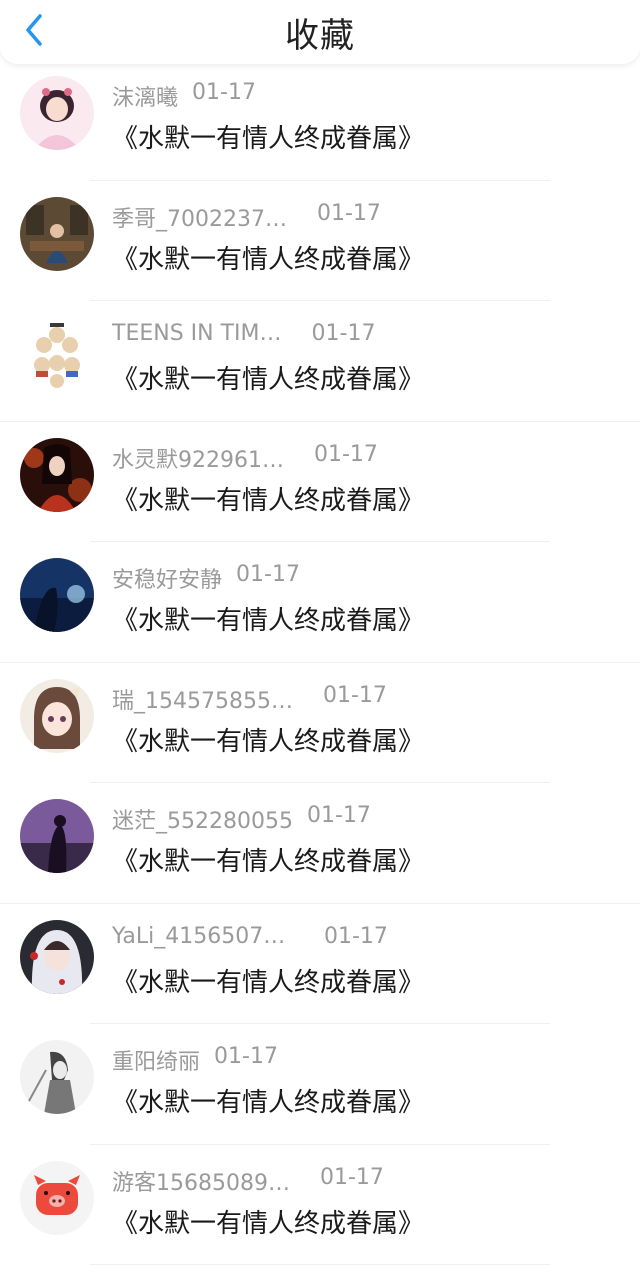 This screenshot has height=1280, width=640. What do you see at coordinates (57, 113) in the screenshot?
I see `anime-girl-avatar` at bounding box center [57, 113].